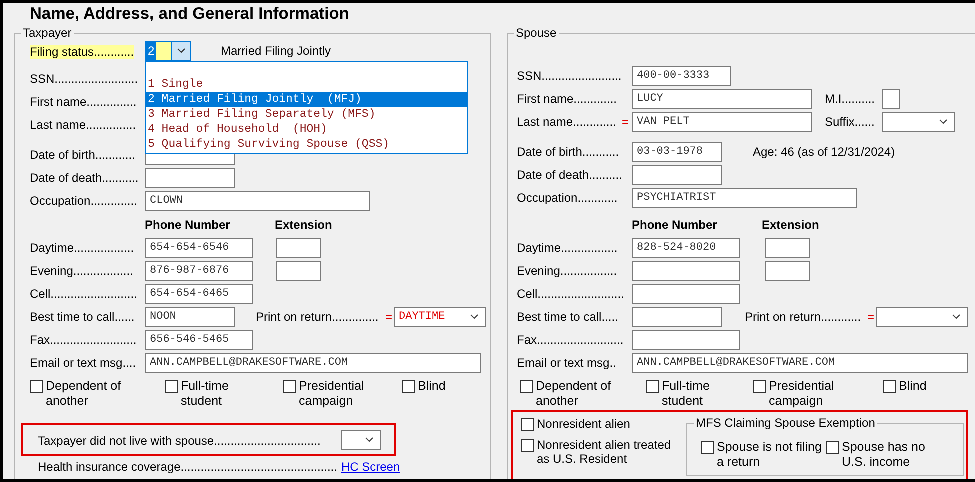 The height and width of the screenshot is (482, 975). I want to click on dropdown-option: 2 Married Filing Jointly (MFJ), so click(306, 99).